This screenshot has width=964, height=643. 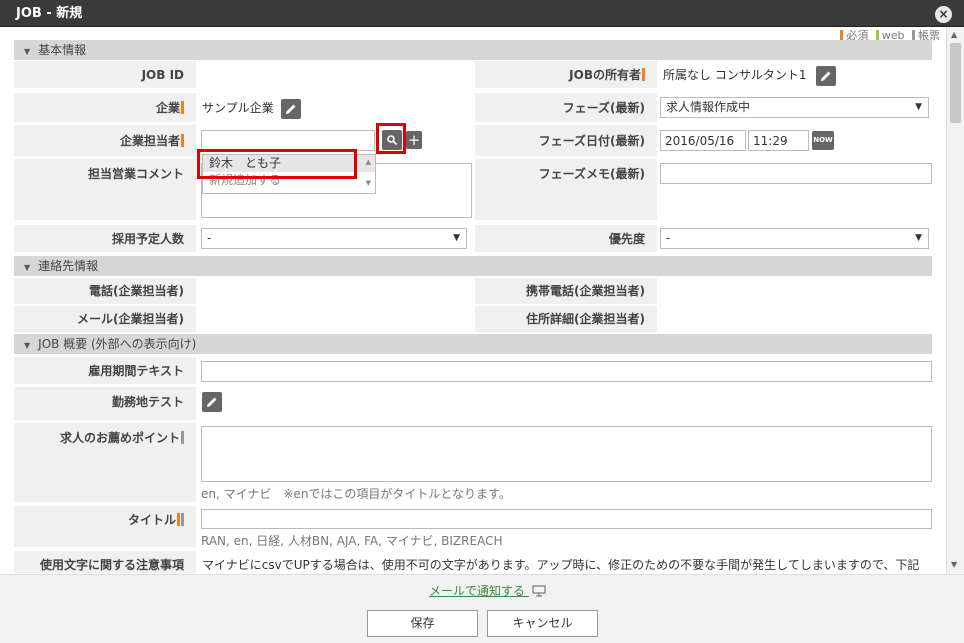 What do you see at coordinates (105, 75) in the screenshot?
I see `job-id-label: JOB ID` at bounding box center [105, 75].